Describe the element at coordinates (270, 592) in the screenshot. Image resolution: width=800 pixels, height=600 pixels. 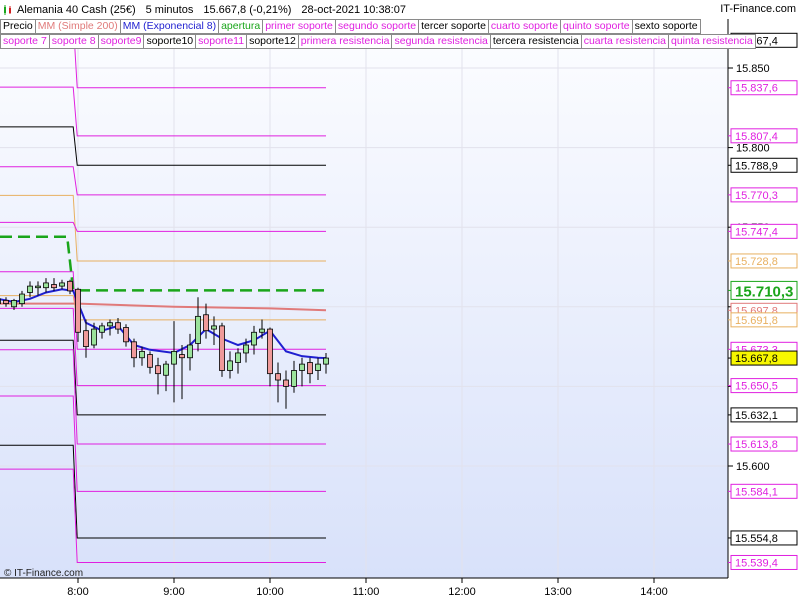
I see `x-tick-label: 10:00` at that location.